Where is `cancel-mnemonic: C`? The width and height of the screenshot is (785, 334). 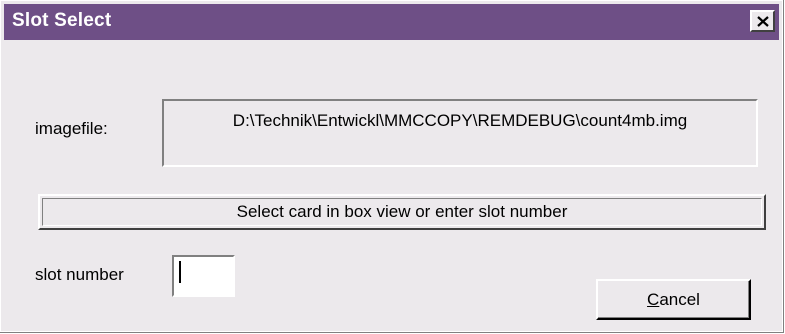
cancel-mnemonic: C is located at coordinates (653, 299).